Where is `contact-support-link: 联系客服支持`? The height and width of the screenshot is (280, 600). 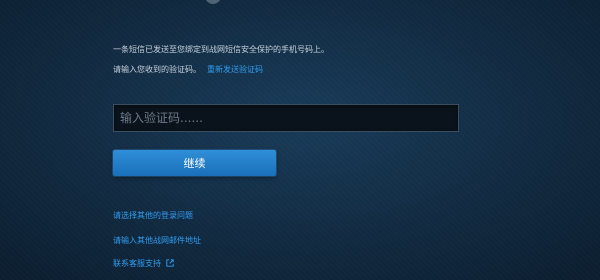
contact-support-link: 联系客服支持 is located at coordinates (143, 263).